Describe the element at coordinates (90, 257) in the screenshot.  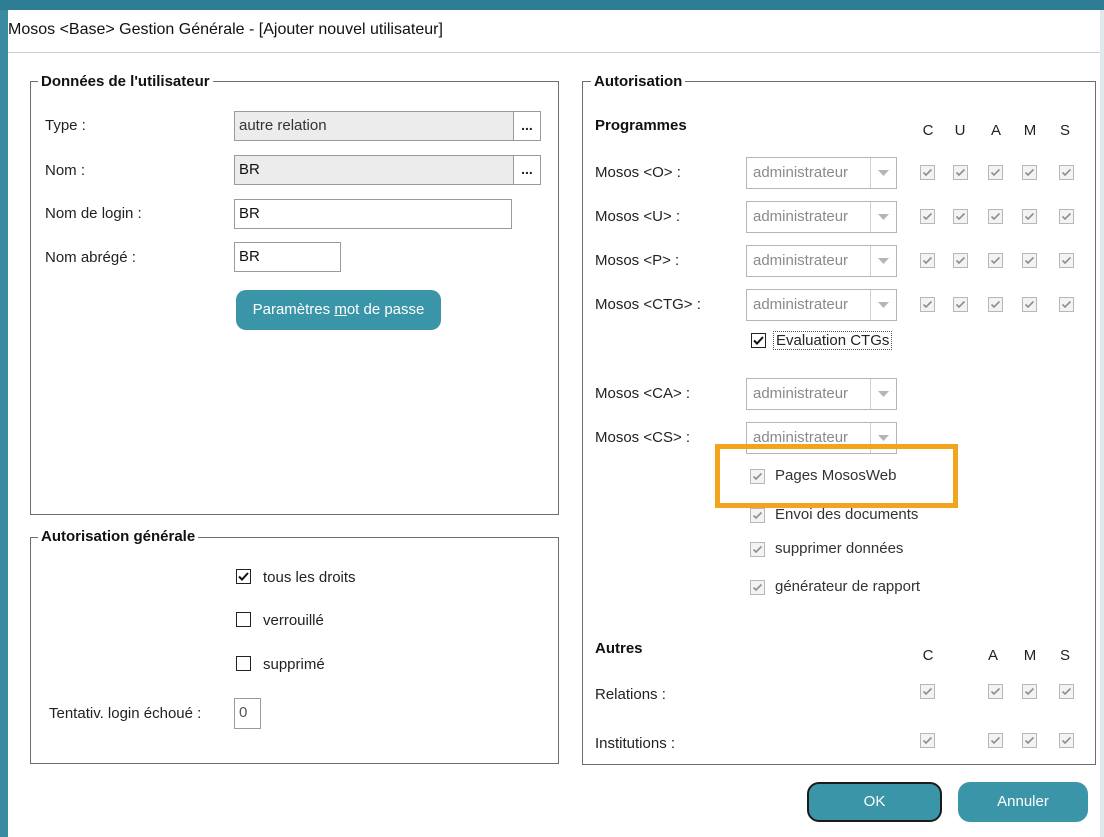
I see `abbr-label: Nom abrégé :` at that location.